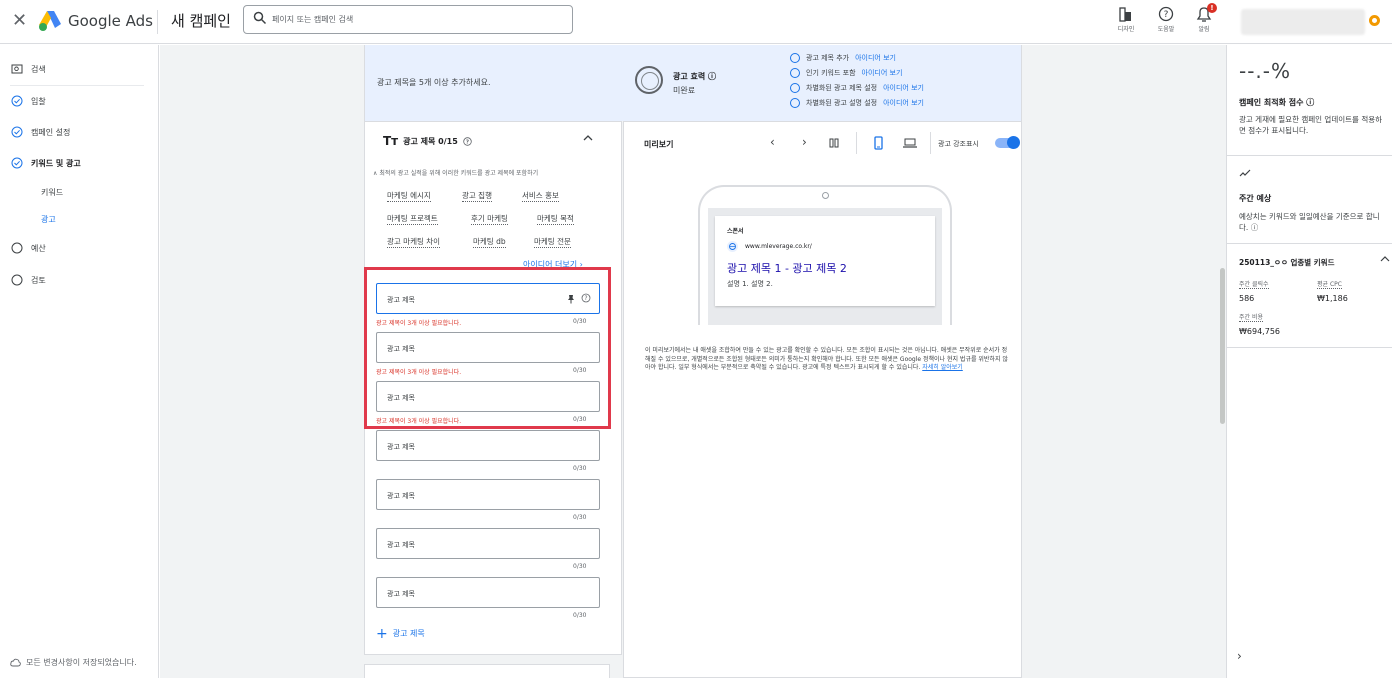 Image resolution: width=1392 pixels, height=678 pixels. I want to click on preview-title: 미리보기, so click(659, 144).